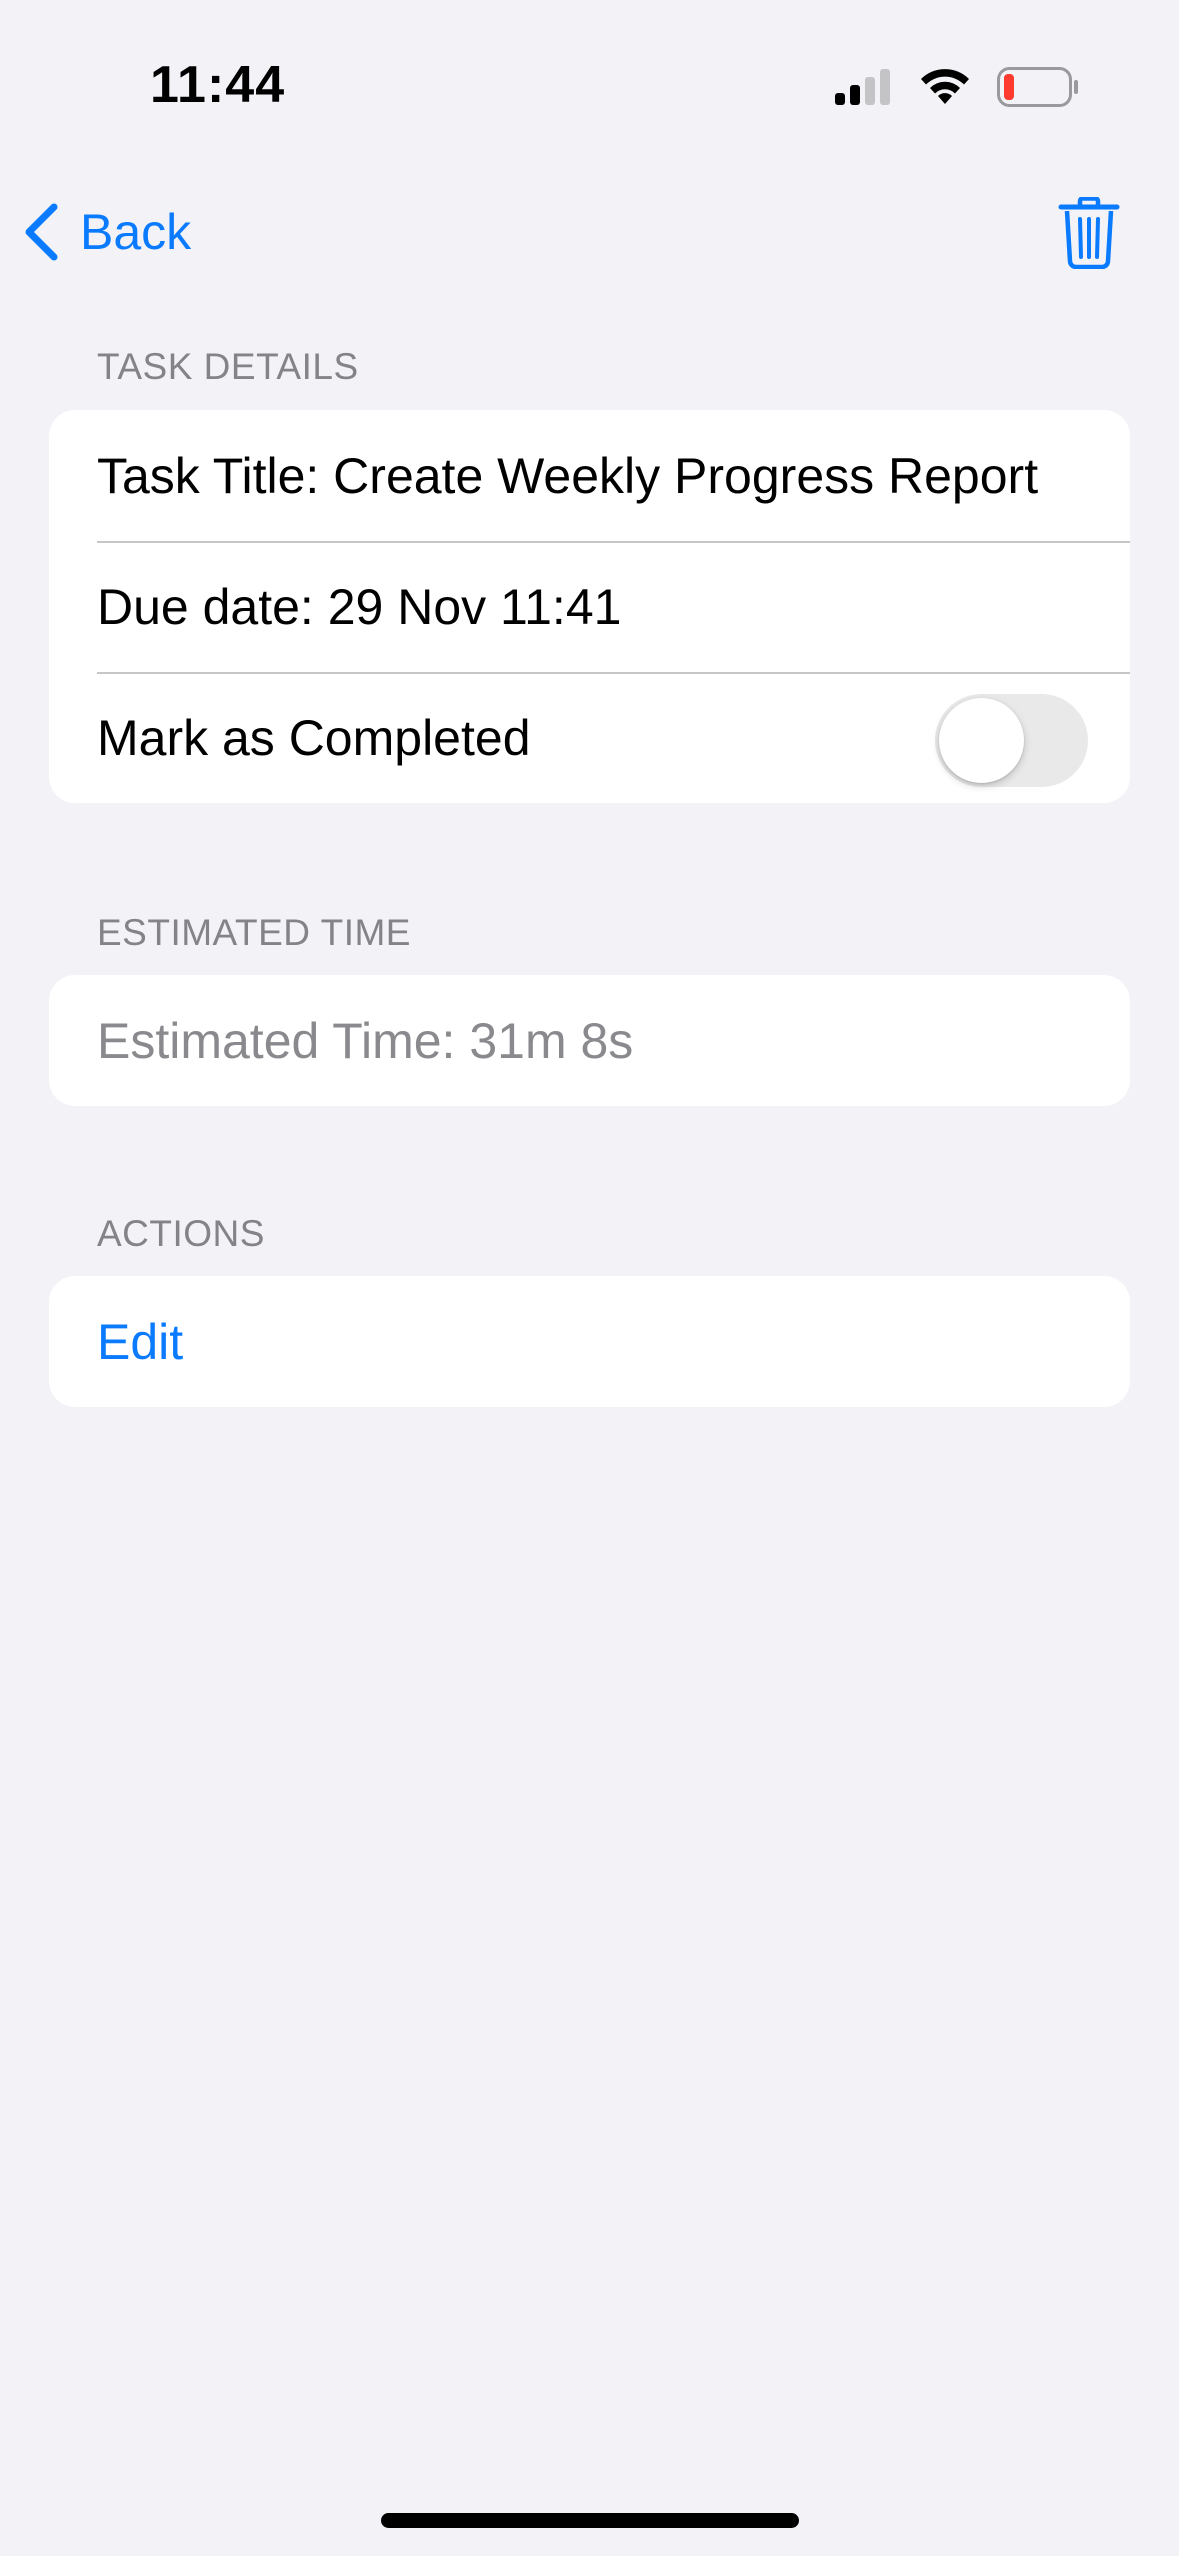  Describe the element at coordinates (589, 230) in the screenshot. I see `navigation-bar: Back` at that location.